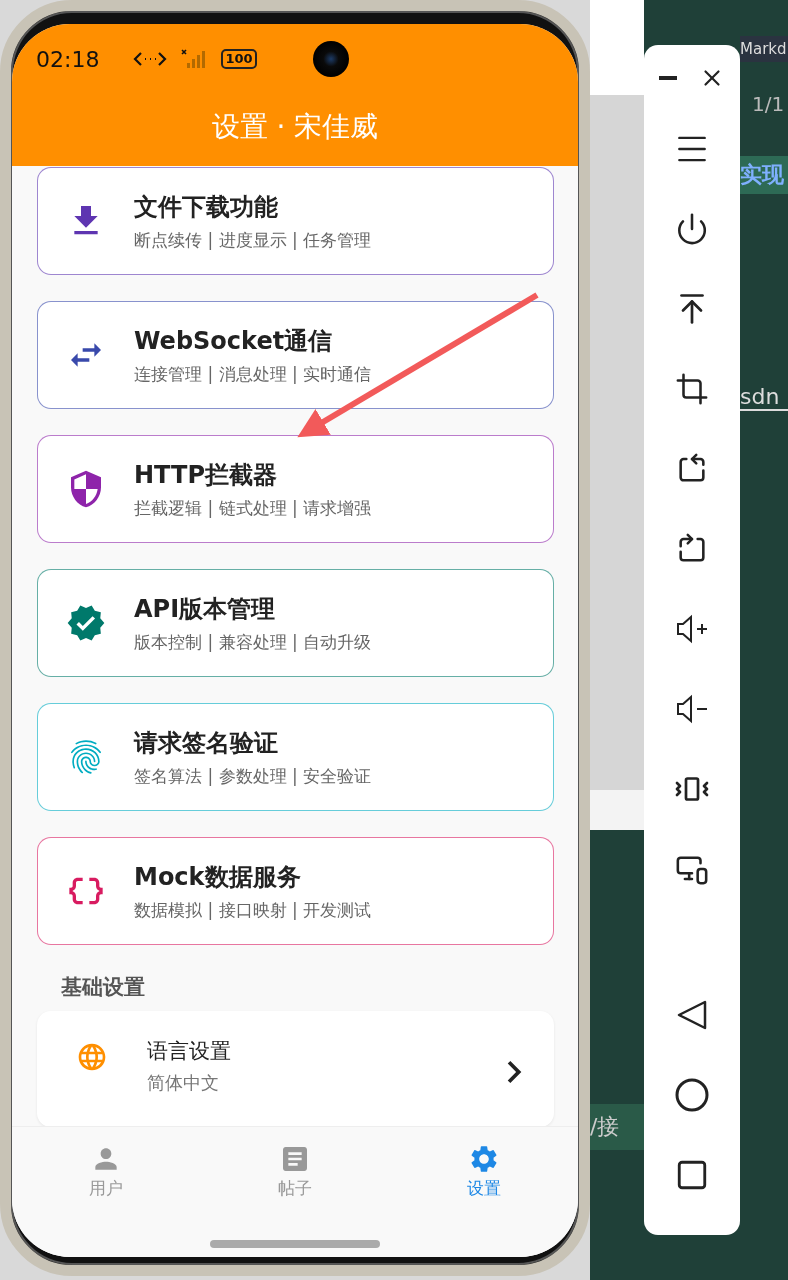 The height and width of the screenshot is (1280, 788). I want to click on feature-card: HTTP拦截器 拦截逻辑 | 链式处理 | 请求增强, so click(295, 489).